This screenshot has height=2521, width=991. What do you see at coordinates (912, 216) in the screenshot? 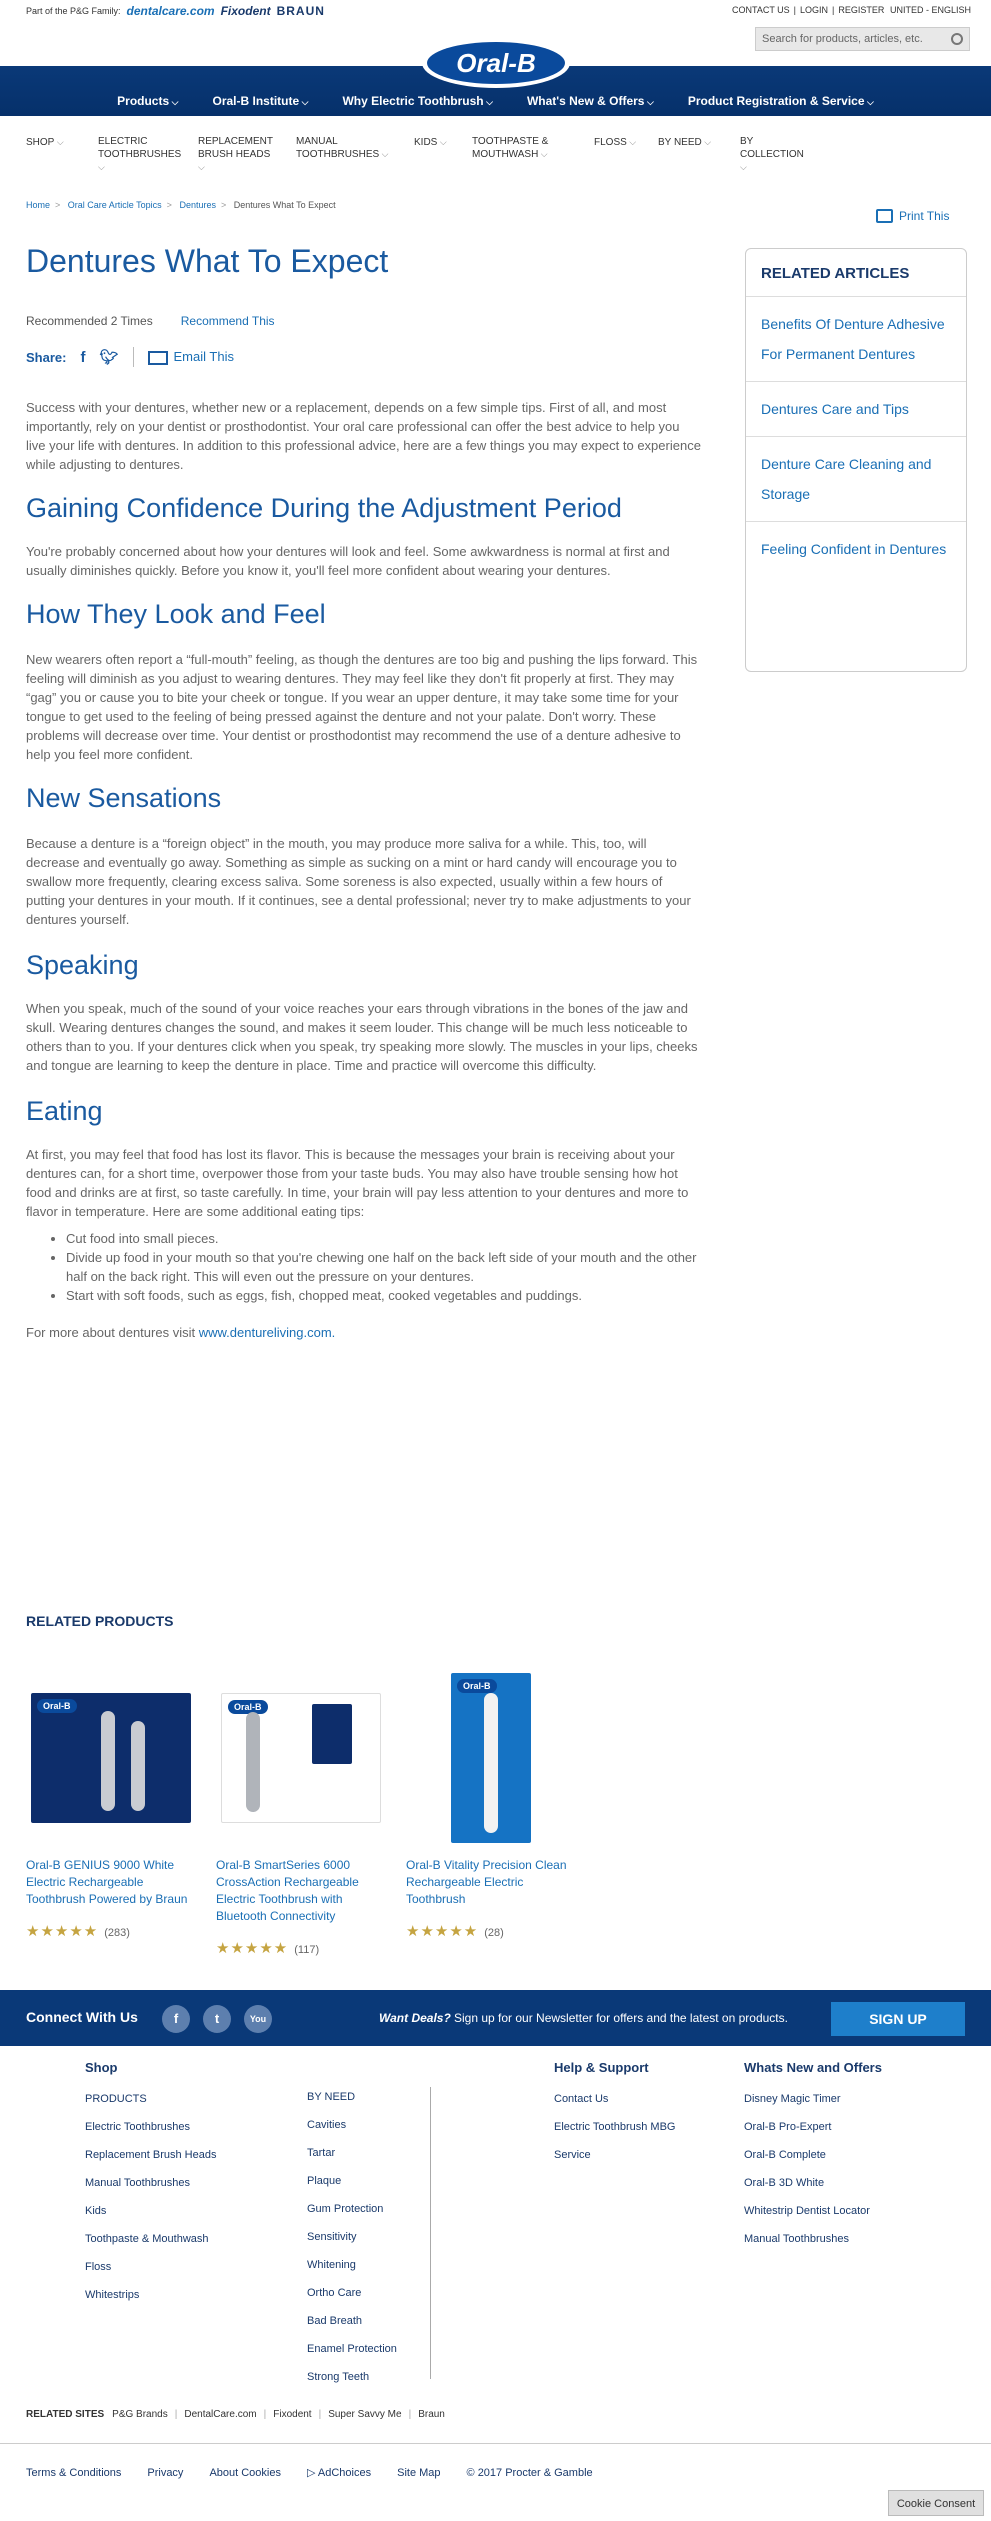
I see `print-button: Print This` at bounding box center [912, 216].